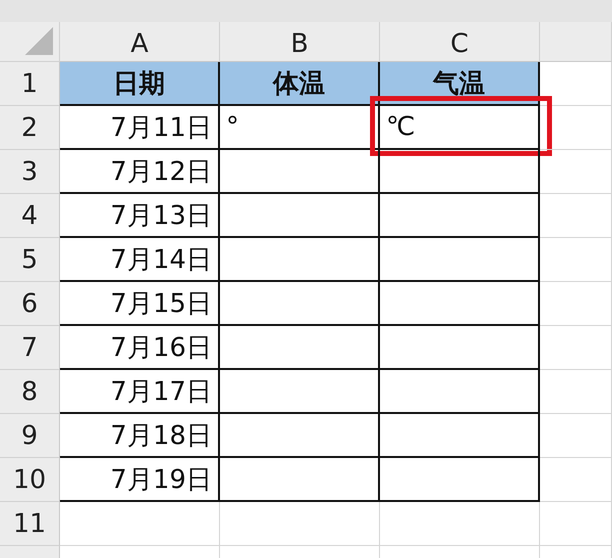 The width and height of the screenshot is (612, 558). Describe the element at coordinates (140, 84) in the screenshot. I see `header-cell: 日期` at that location.